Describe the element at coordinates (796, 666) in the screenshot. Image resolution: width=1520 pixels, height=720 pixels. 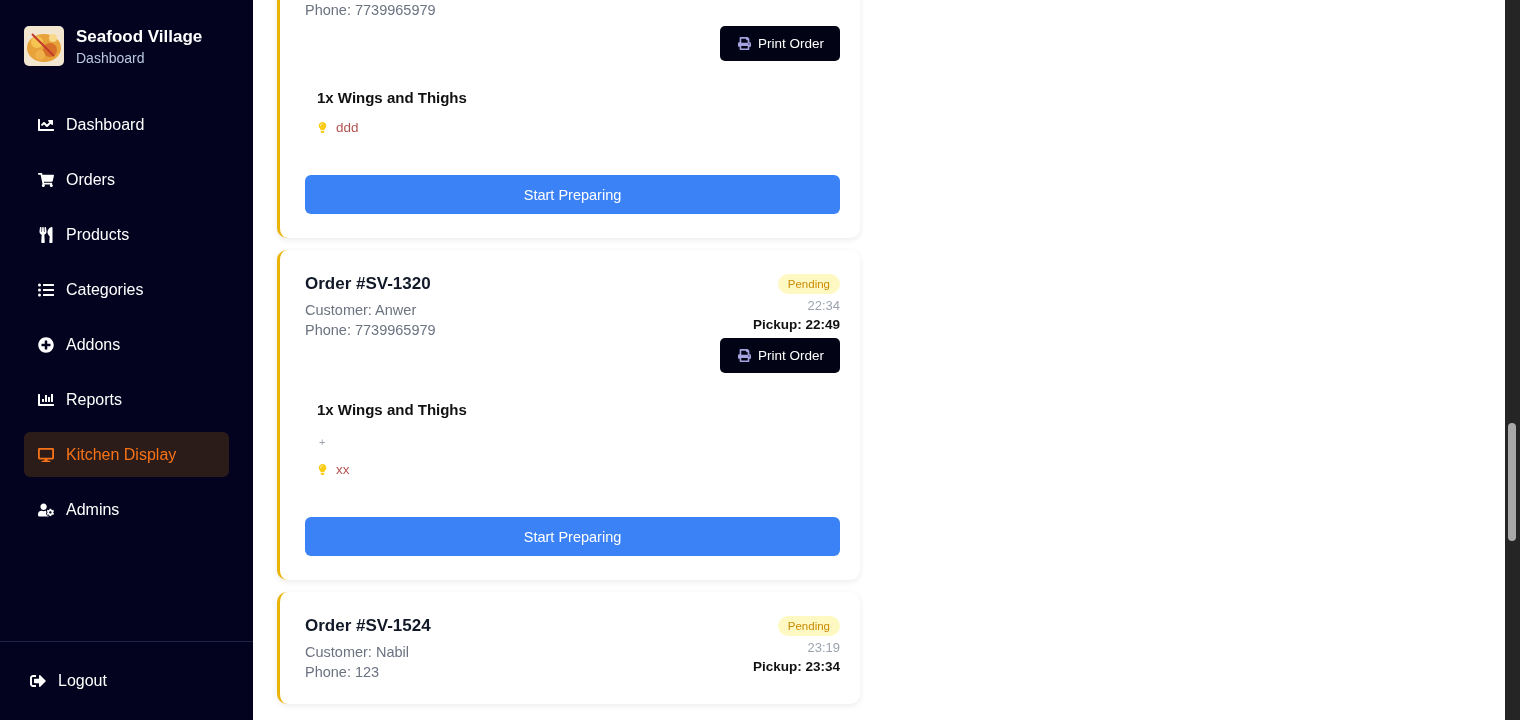
I see `pickup-time: Pickup: 23:34` at that location.